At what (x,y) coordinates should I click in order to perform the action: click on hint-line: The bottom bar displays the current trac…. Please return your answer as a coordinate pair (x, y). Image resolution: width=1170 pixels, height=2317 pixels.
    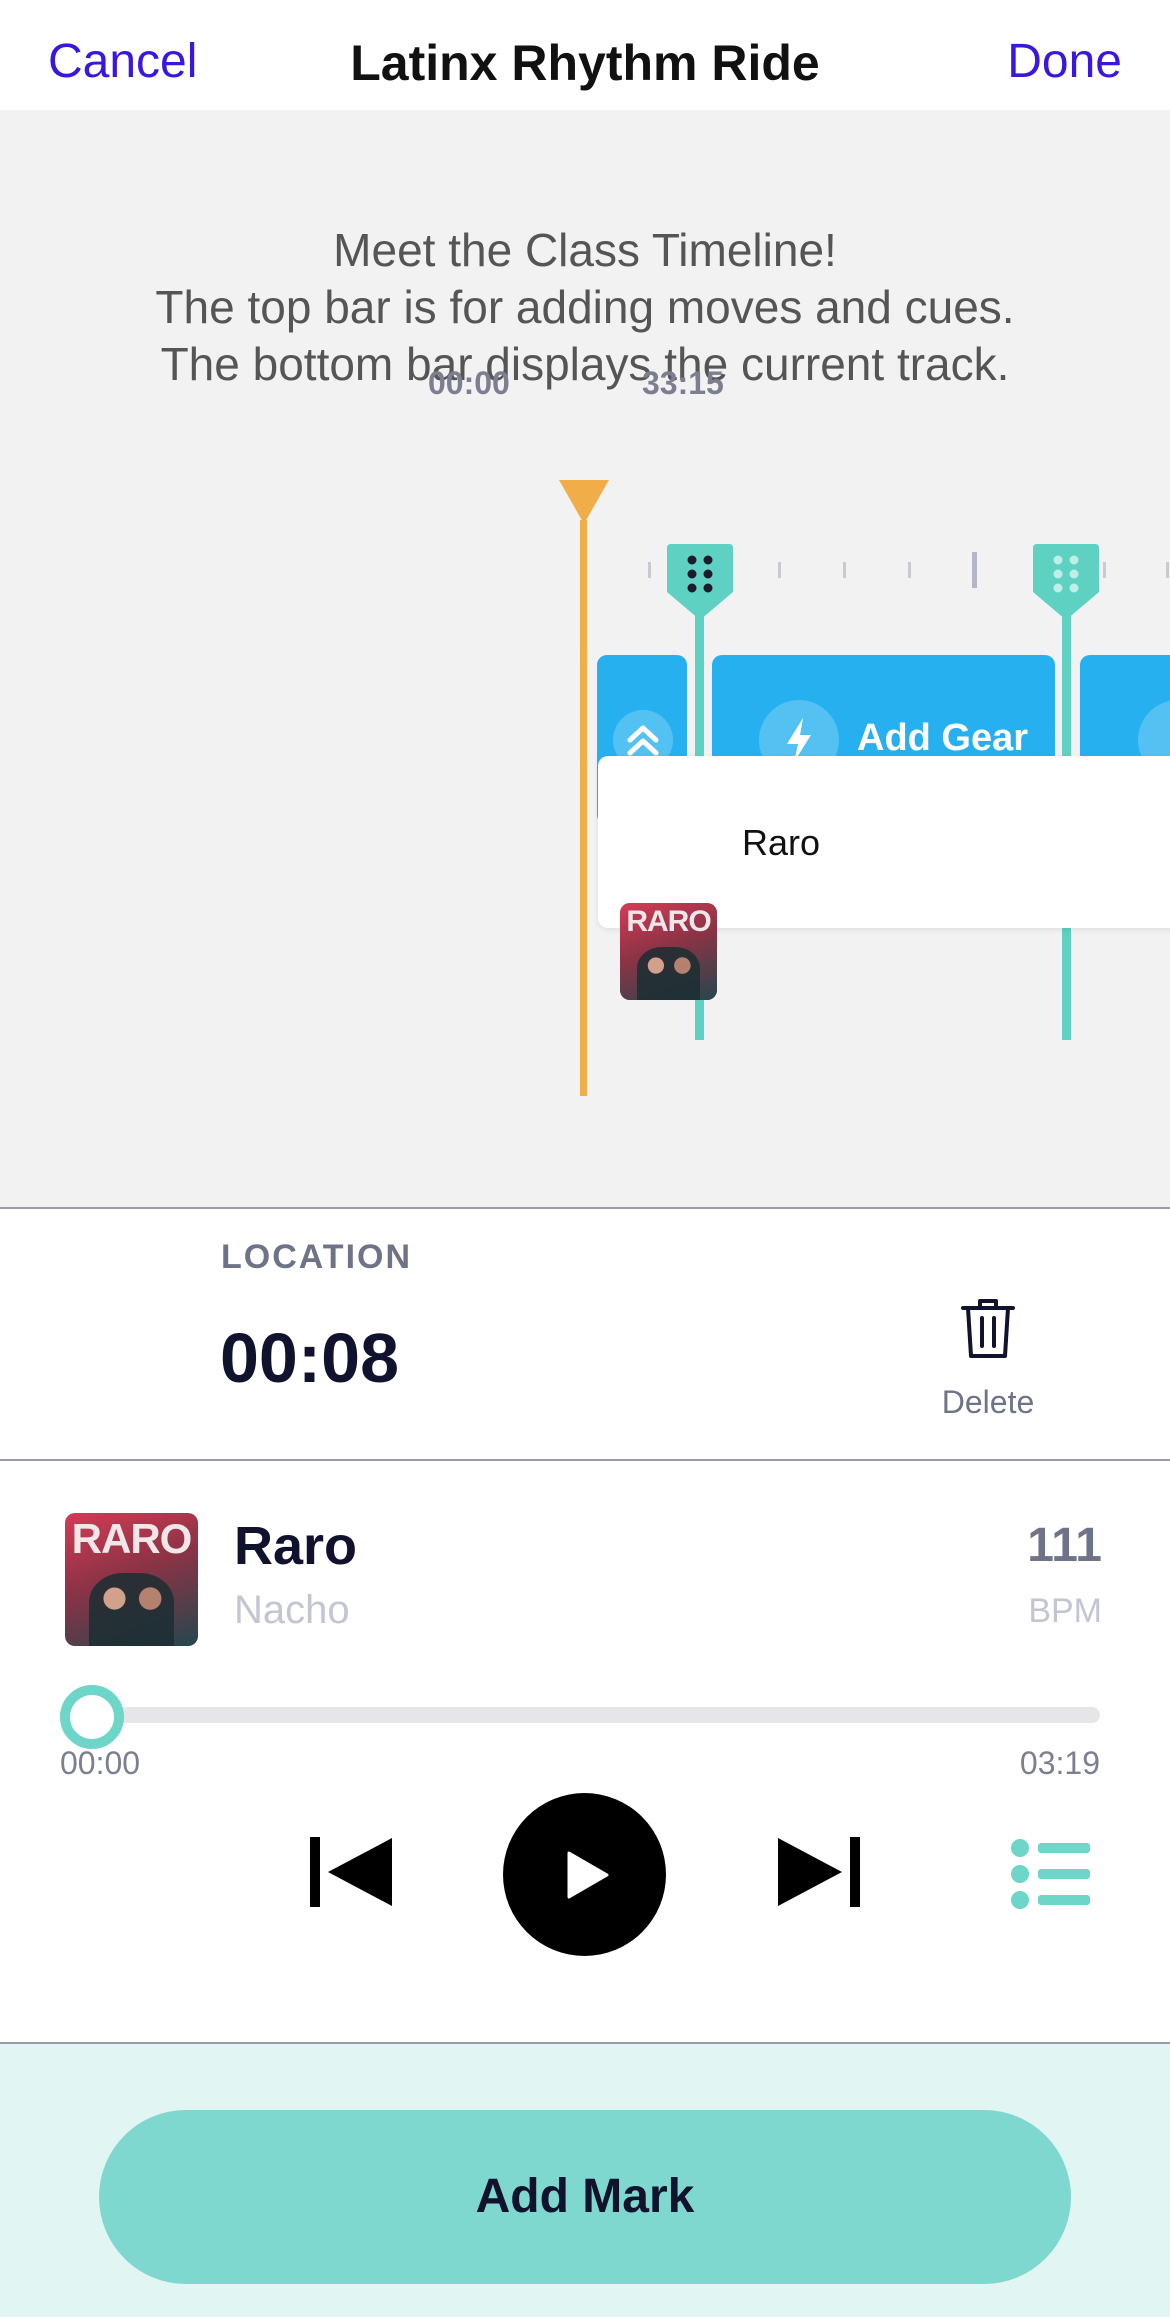
    Looking at the image, I should click on (585, 364).